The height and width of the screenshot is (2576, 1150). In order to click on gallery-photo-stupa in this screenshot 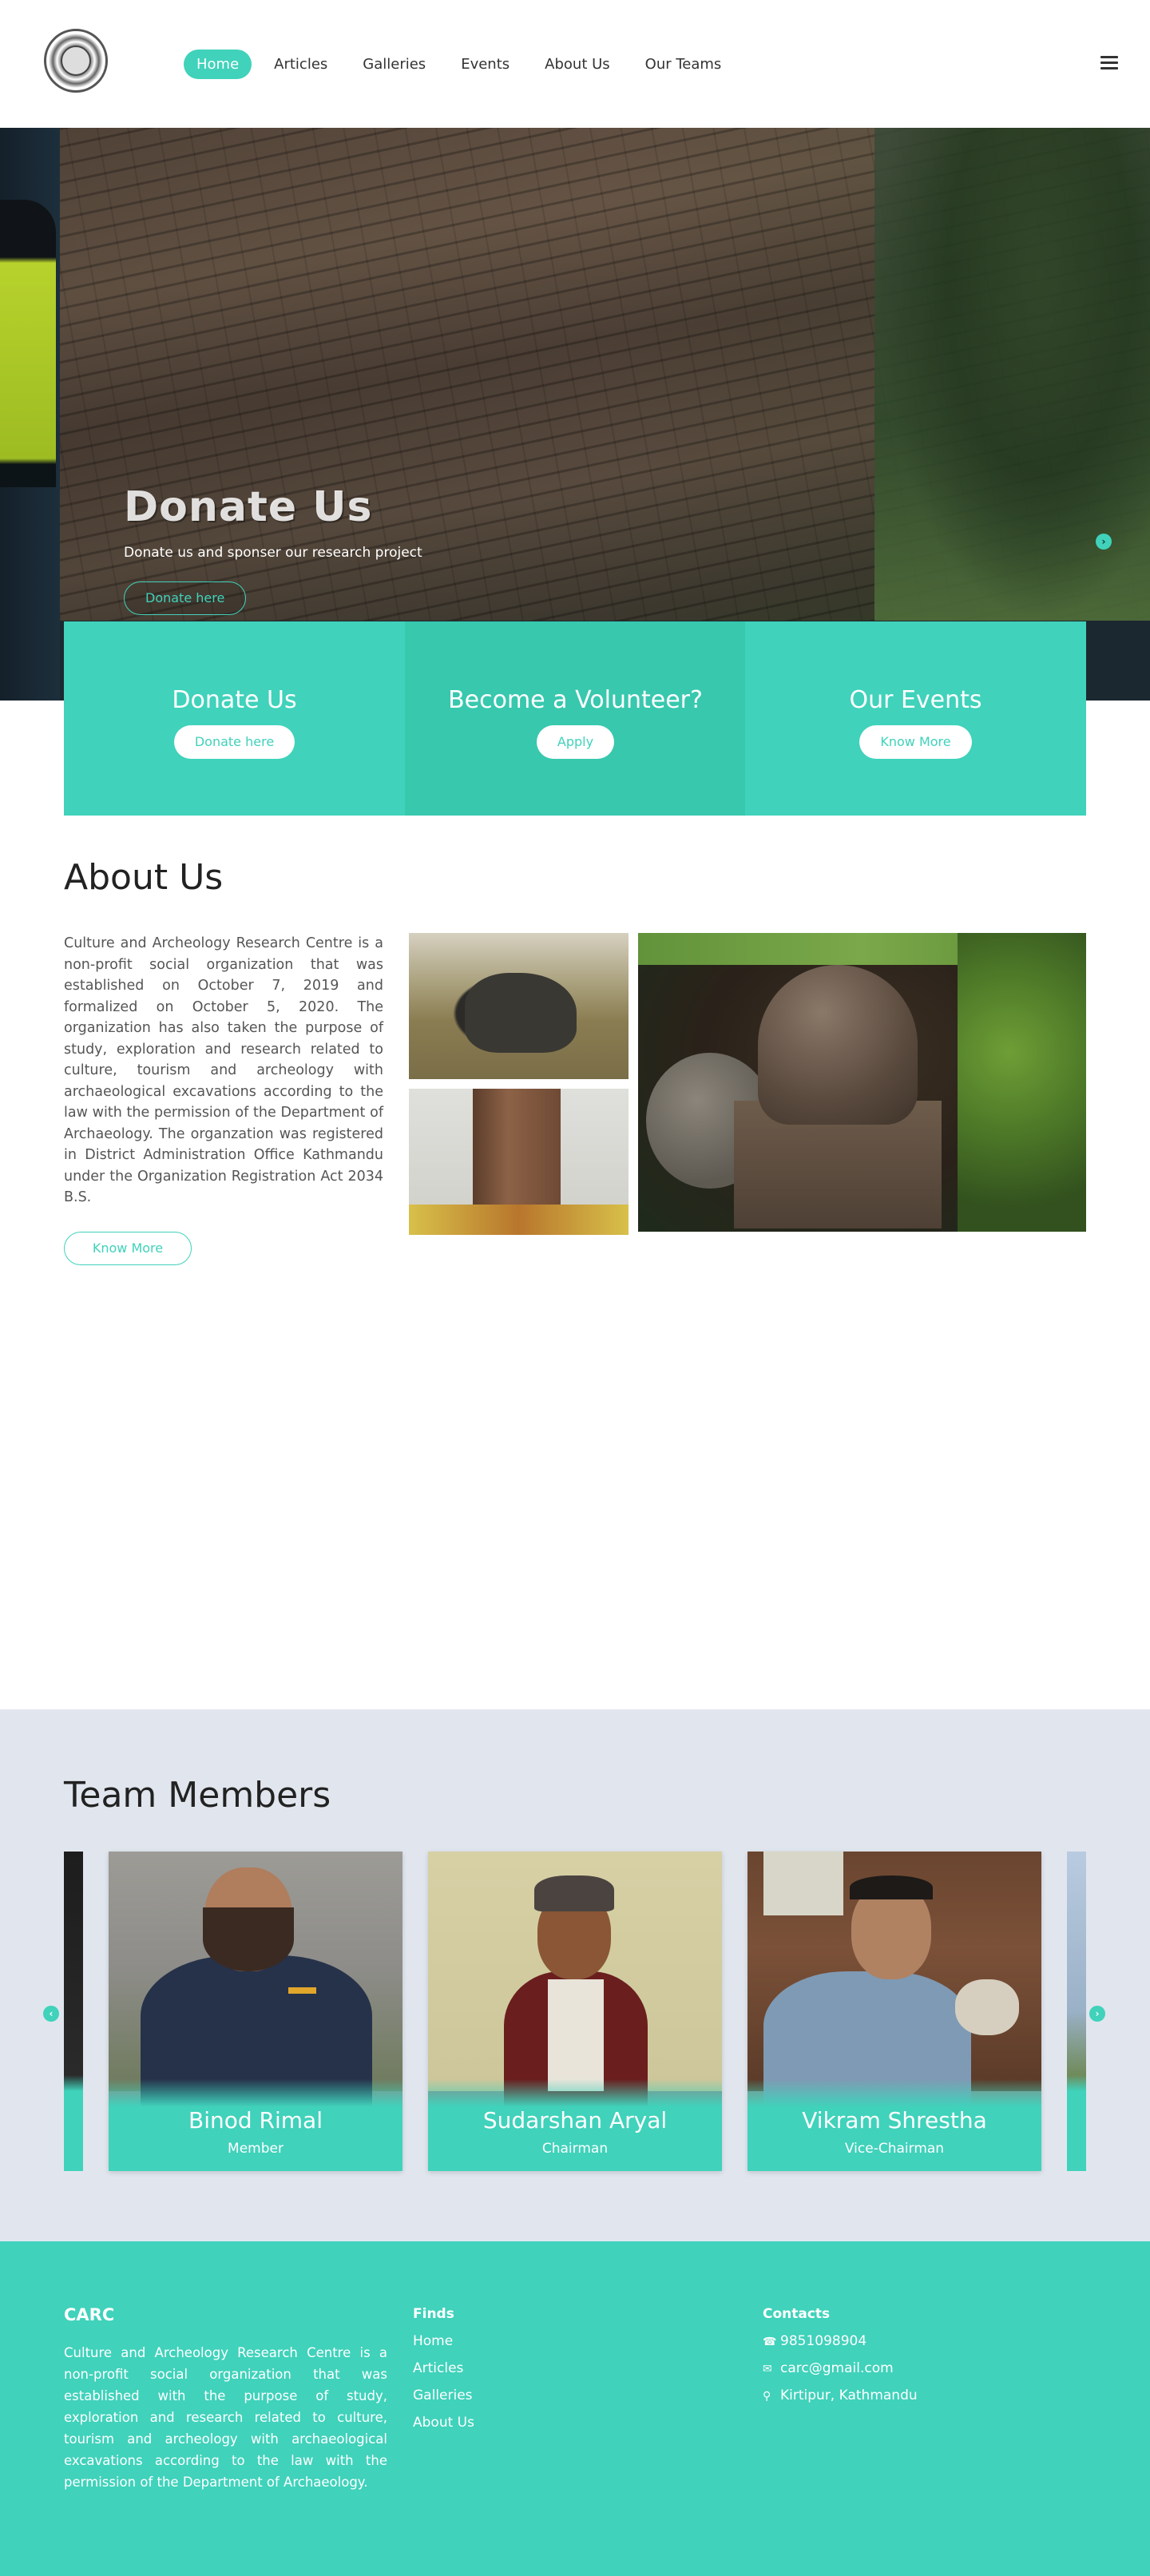, I will do `click(862, 1082)`.